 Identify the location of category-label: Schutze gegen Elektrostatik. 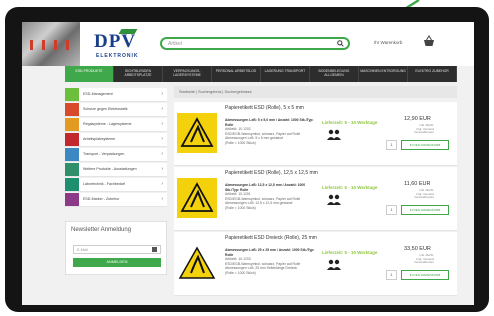
(105, 109).